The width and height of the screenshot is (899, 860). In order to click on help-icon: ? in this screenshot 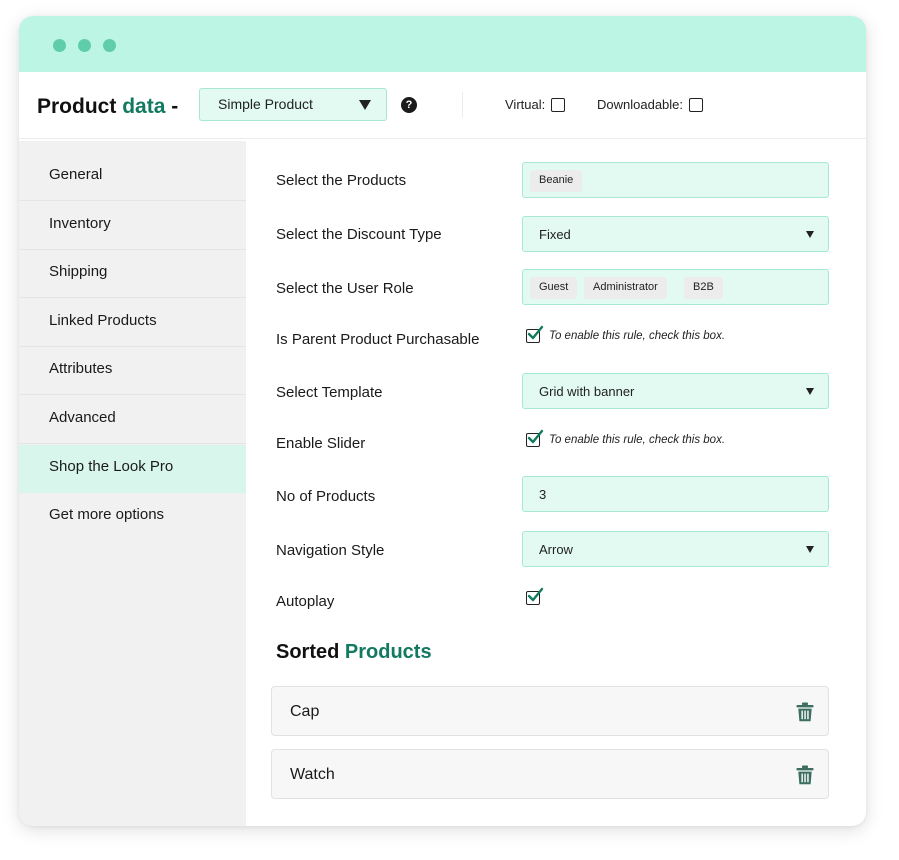, I will do `click(409, 105)`.